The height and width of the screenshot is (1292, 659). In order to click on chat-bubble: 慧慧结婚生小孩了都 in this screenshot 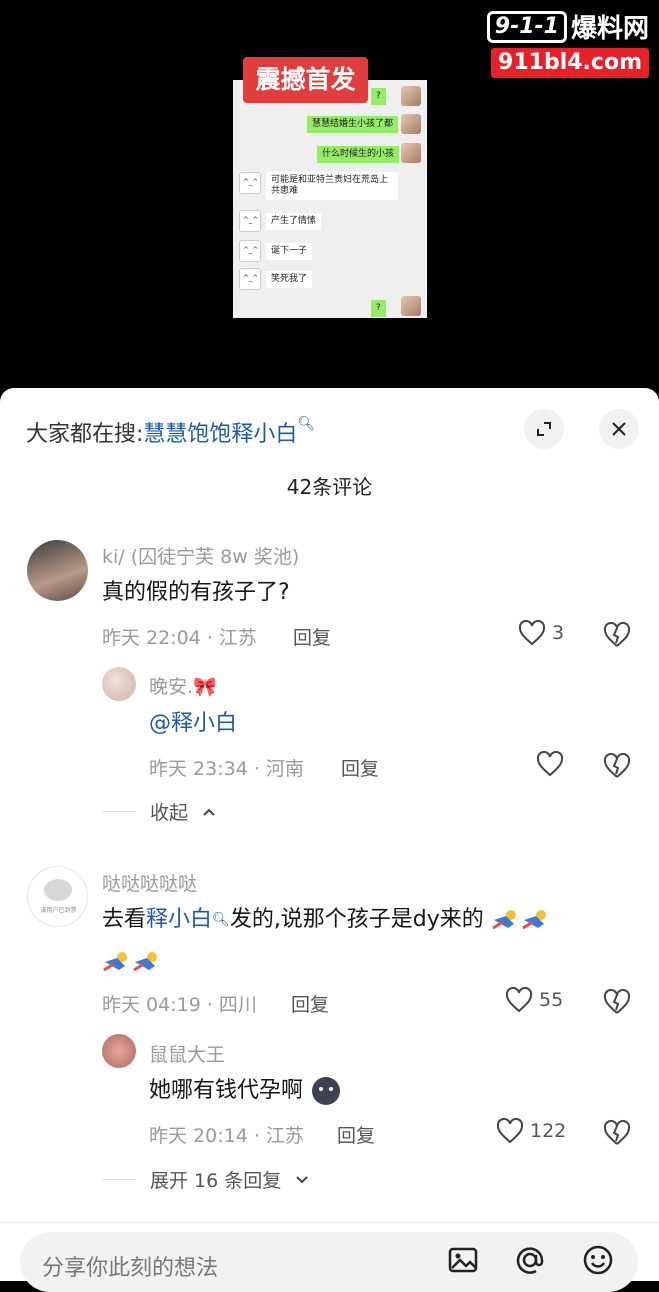, I will do `click(353, 124)`.